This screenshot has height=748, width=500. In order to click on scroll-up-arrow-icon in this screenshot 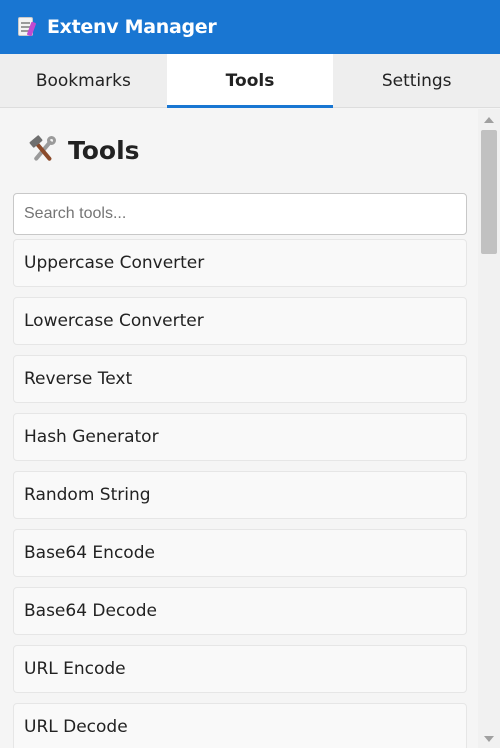, I will do `click(489, 120)`.